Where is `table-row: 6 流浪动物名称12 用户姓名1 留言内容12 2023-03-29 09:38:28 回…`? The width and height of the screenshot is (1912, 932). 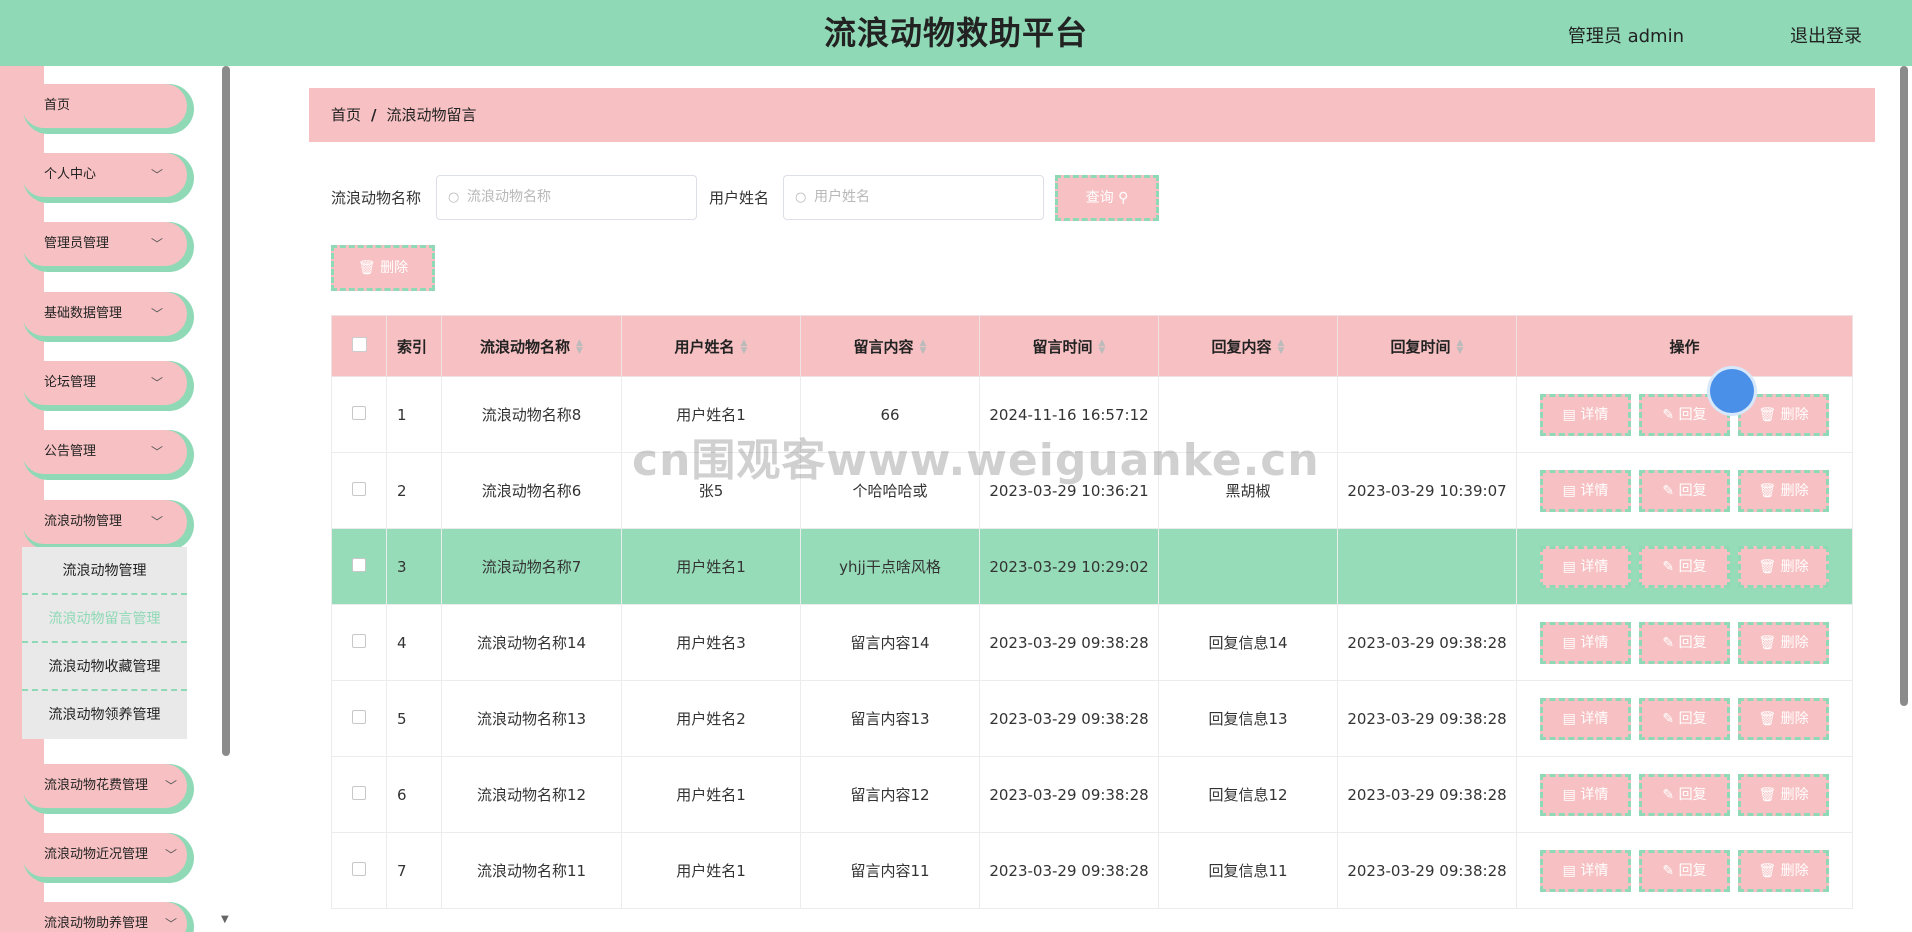 table-row: 6 流浪动物名称12 用户姓名1 留言内容12 2023-03-29 09:38:28 回… is located at coordinates (1092, 794).